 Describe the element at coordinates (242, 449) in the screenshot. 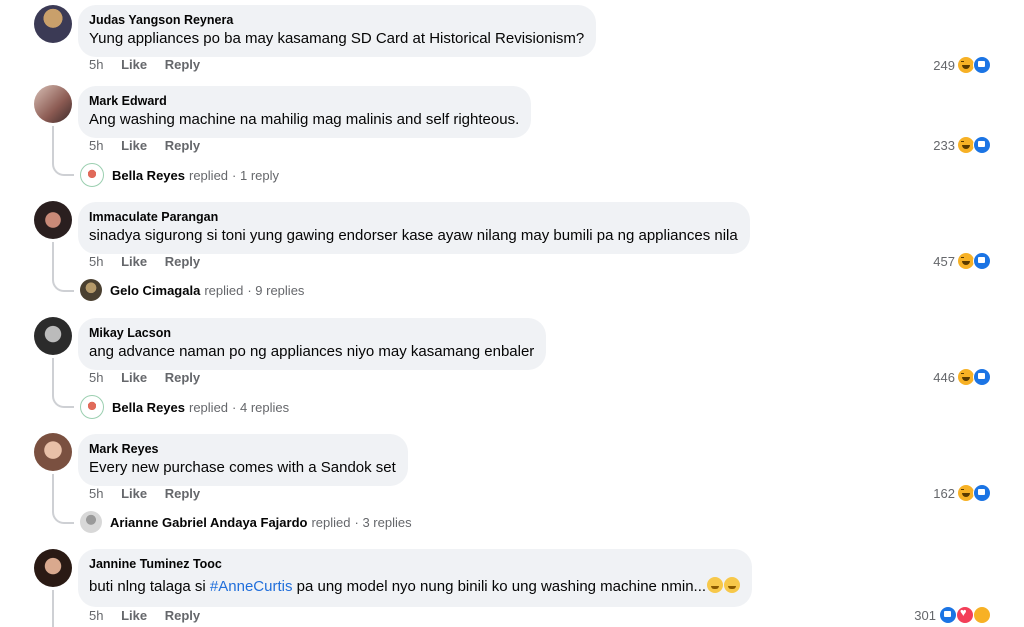

I see `comment-author: Mark Reyes` at that location.